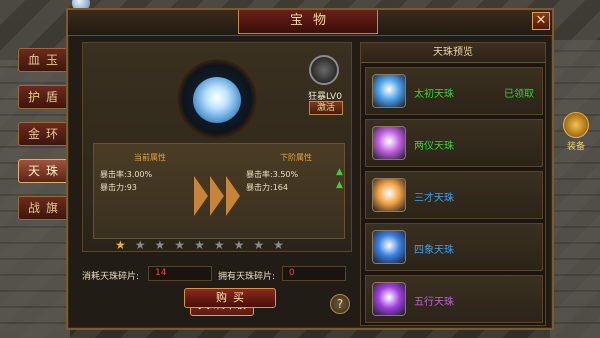 The width and height of the screenshot is (600, 338). Describe the element at coordinates (576, 125) in the screenshot. I see `badge-emblem-icon` at that location.